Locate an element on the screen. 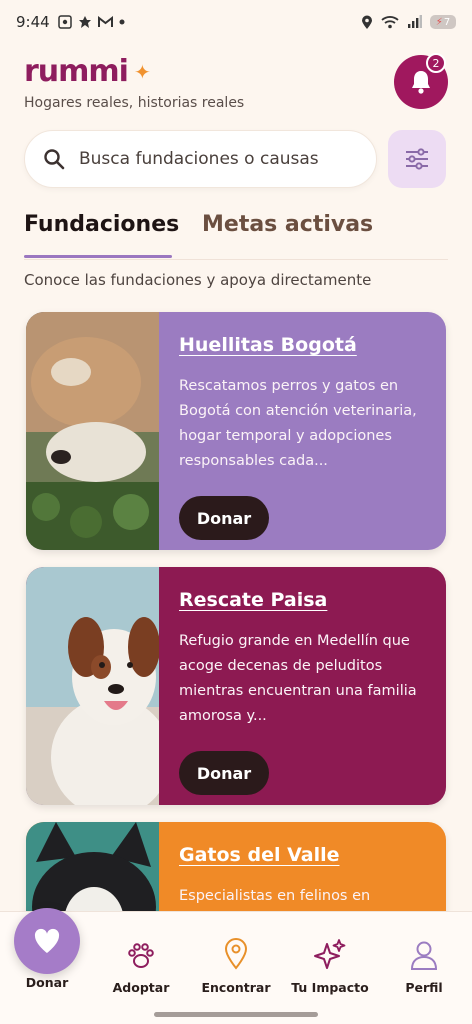 The image size is (472, 1024). foundation-name: Huellitas Bogotá is located at coordinates (302, 345).